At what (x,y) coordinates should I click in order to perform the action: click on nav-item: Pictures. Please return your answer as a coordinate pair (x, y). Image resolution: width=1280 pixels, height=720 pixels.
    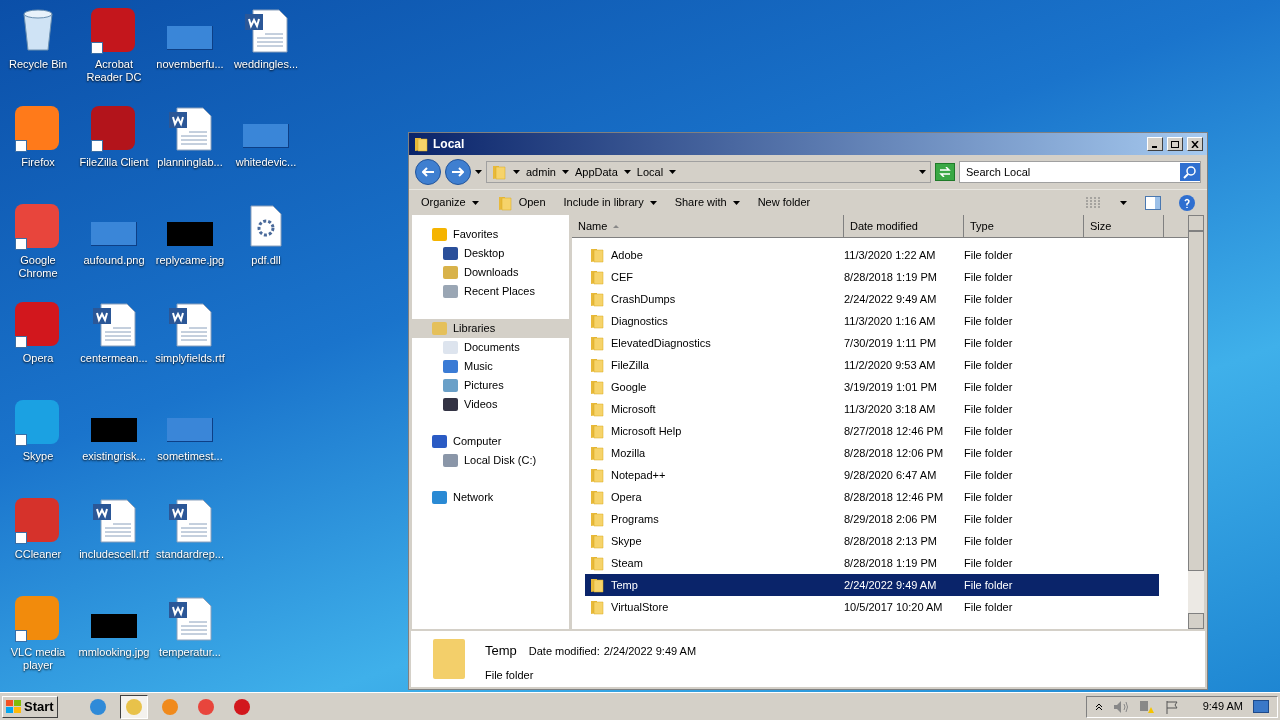
    Looking at the image, I should click on (490, 385).